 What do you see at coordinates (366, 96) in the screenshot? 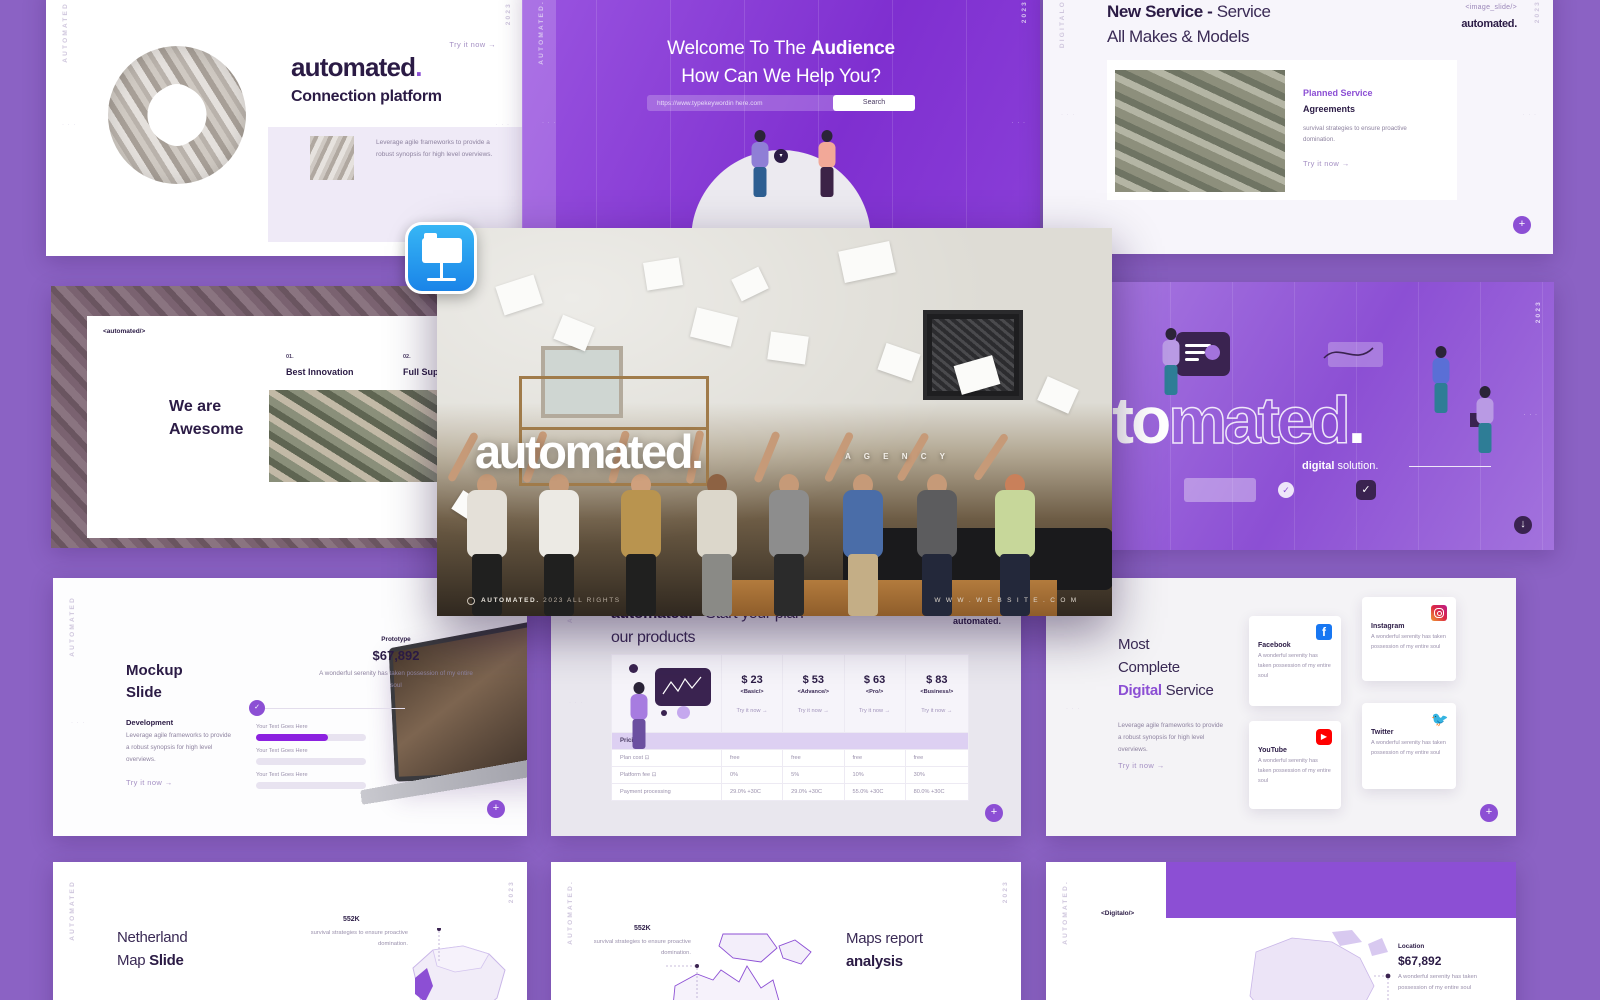
I see `page-subtitle: Connection platform` at bounding box center [366, 96].